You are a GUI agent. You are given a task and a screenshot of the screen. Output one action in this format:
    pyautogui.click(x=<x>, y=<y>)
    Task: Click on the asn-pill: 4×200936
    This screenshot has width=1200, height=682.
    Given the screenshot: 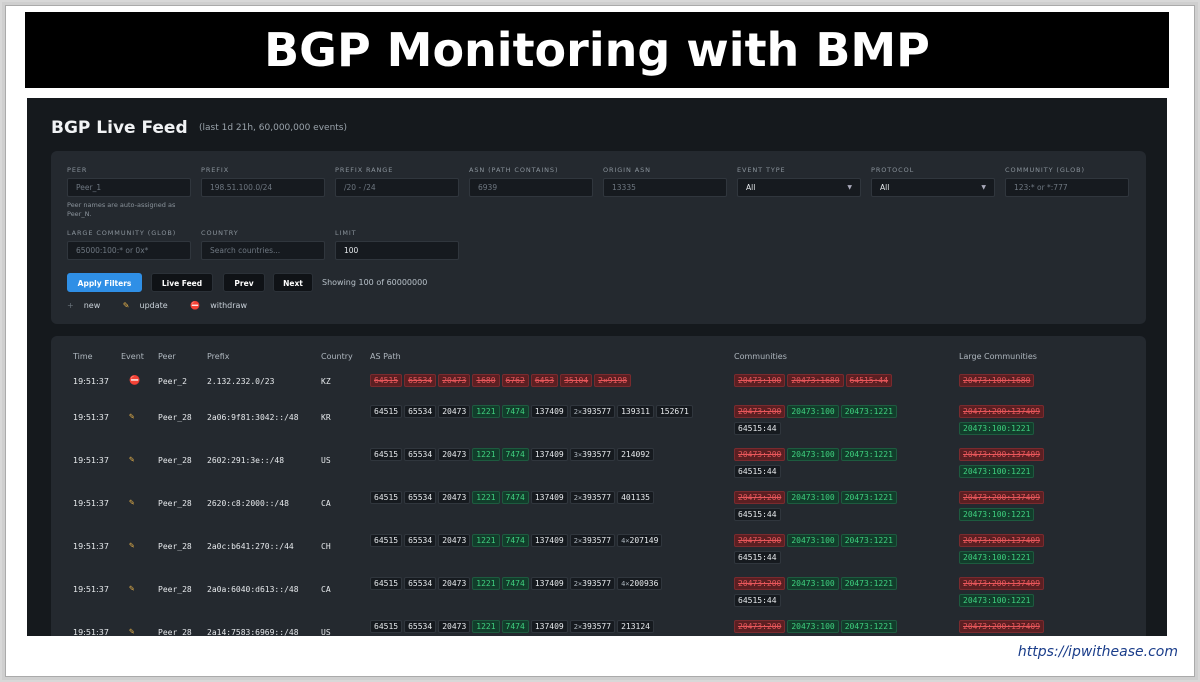 What is the action you would take?
    pyautogui.click(x=640, y=583)
    